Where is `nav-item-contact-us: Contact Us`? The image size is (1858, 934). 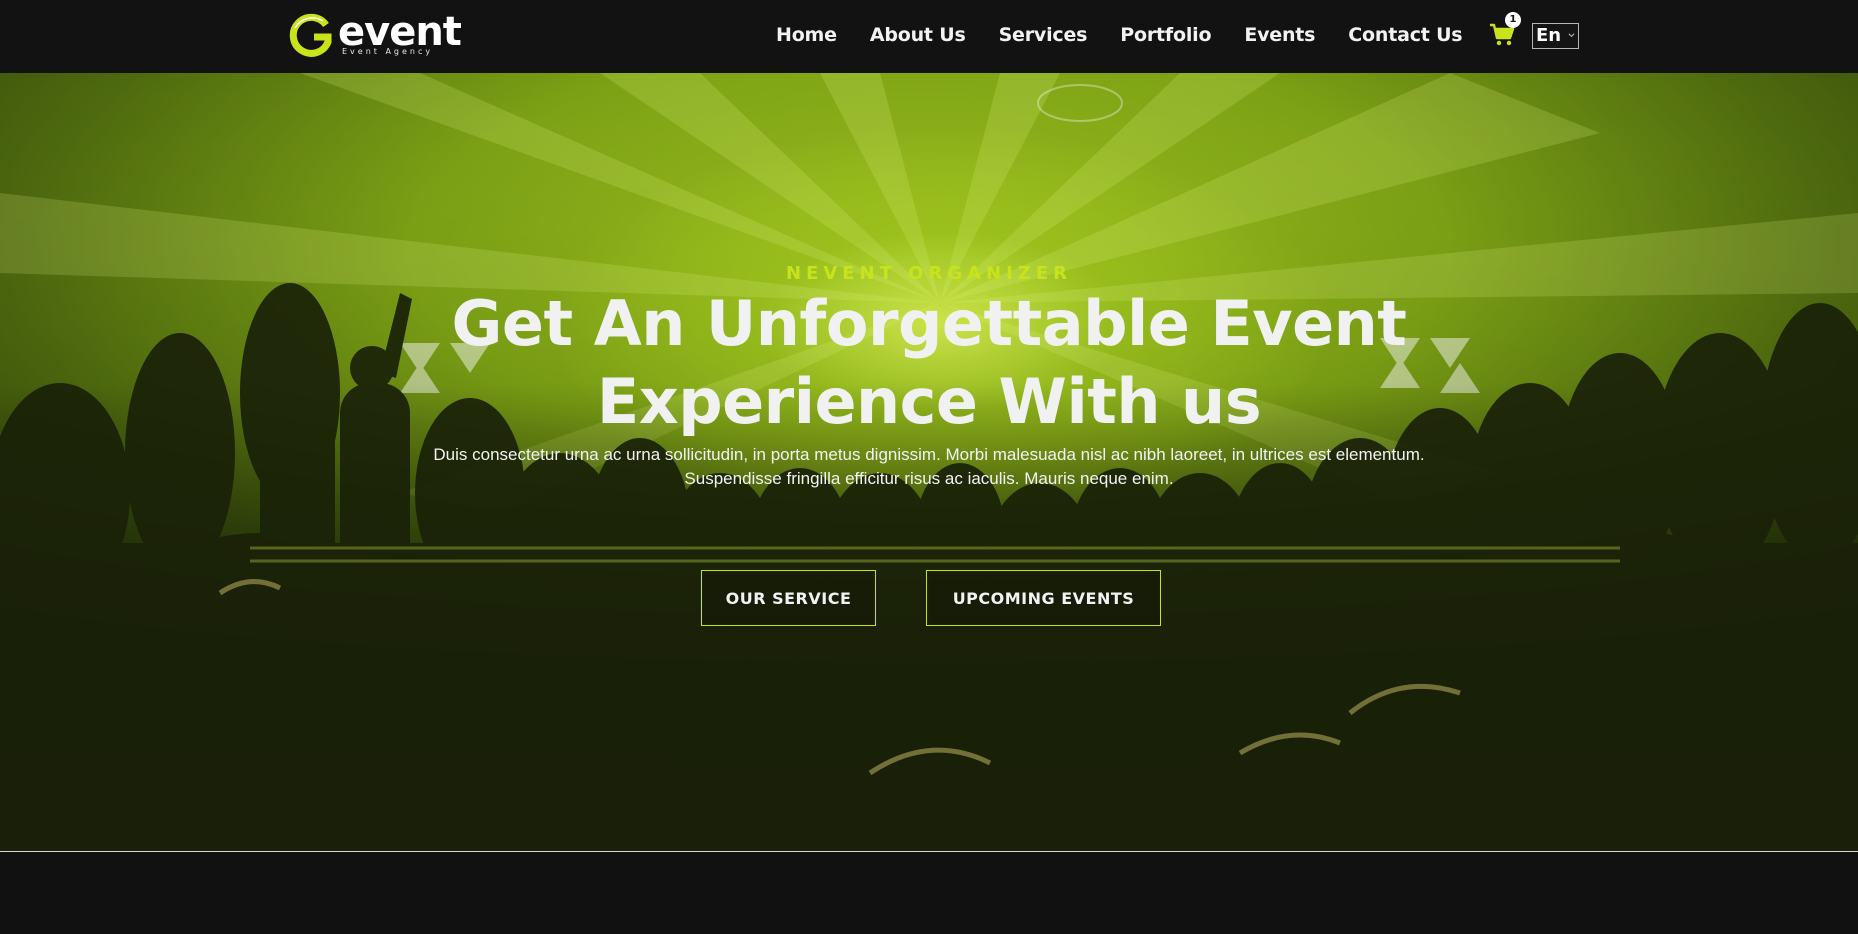 nav-item-contact-us: Contact Us is located at coordinates (1405, 35).